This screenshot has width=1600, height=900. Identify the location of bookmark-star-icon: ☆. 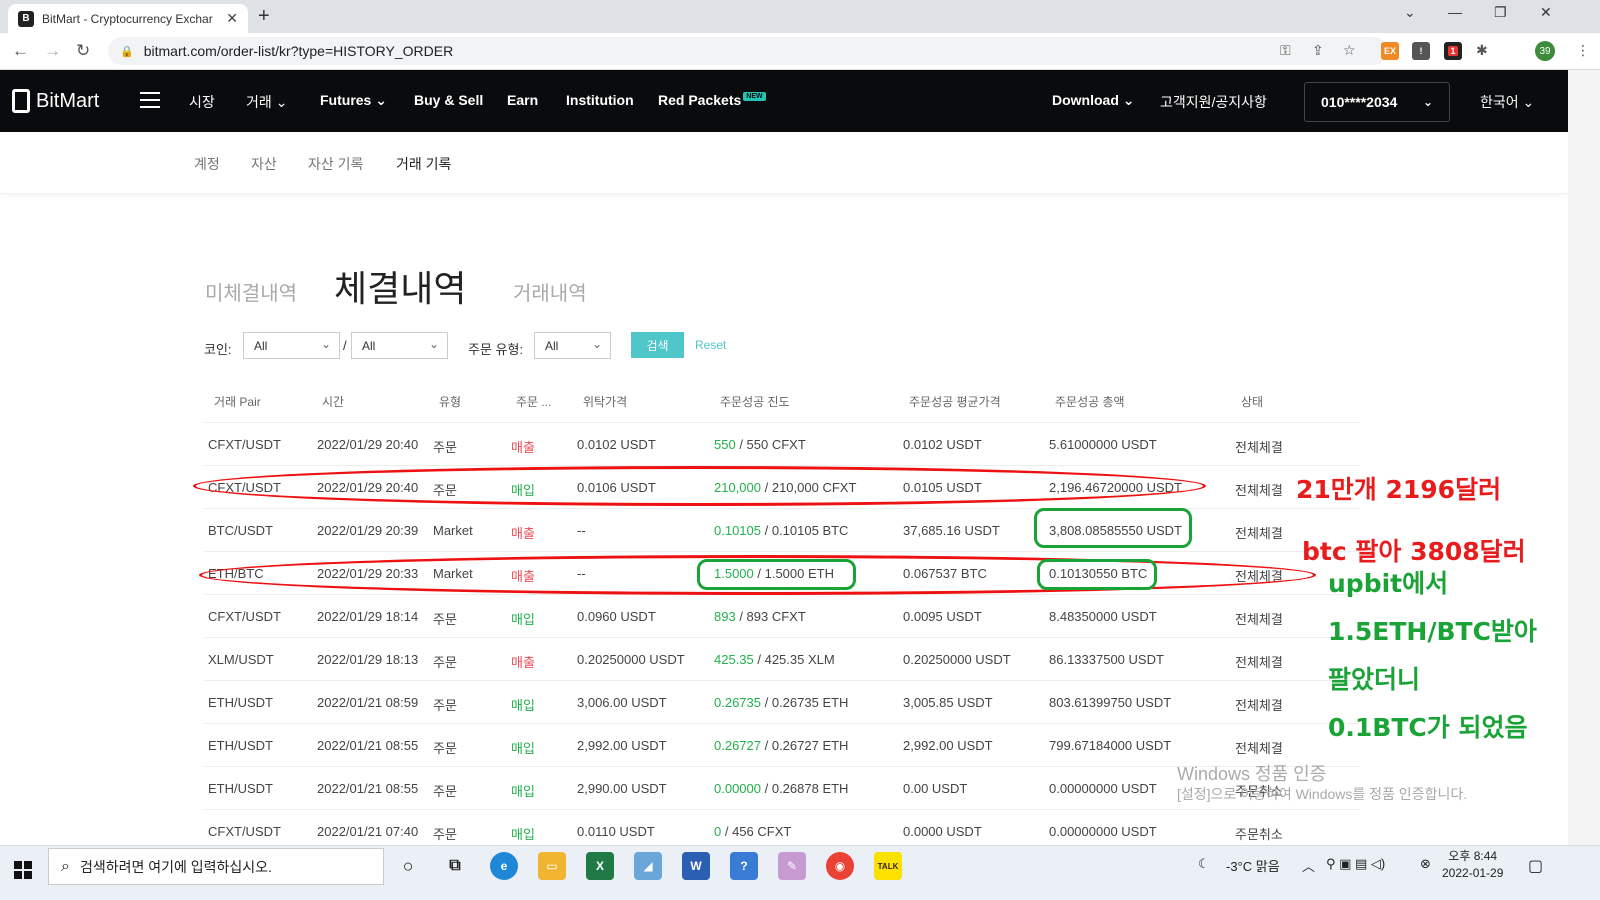
(1349, 50).